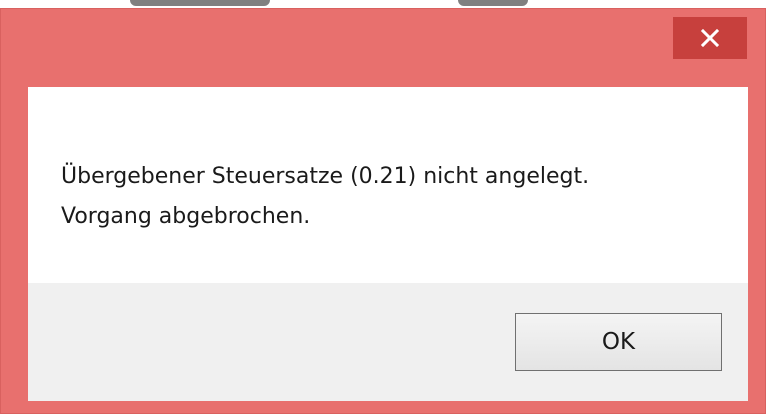  Describe the element at coordinates (618, 342) in the screenshot. I see `ok-button: OK` at that location.